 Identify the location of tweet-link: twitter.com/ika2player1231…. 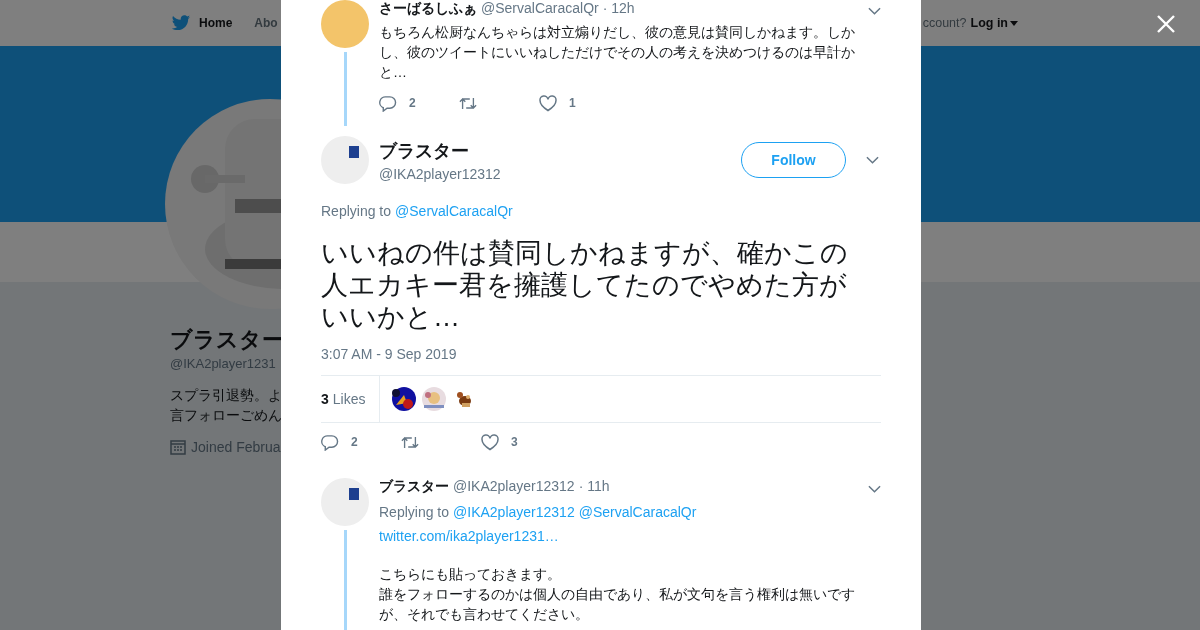
(630, 536).